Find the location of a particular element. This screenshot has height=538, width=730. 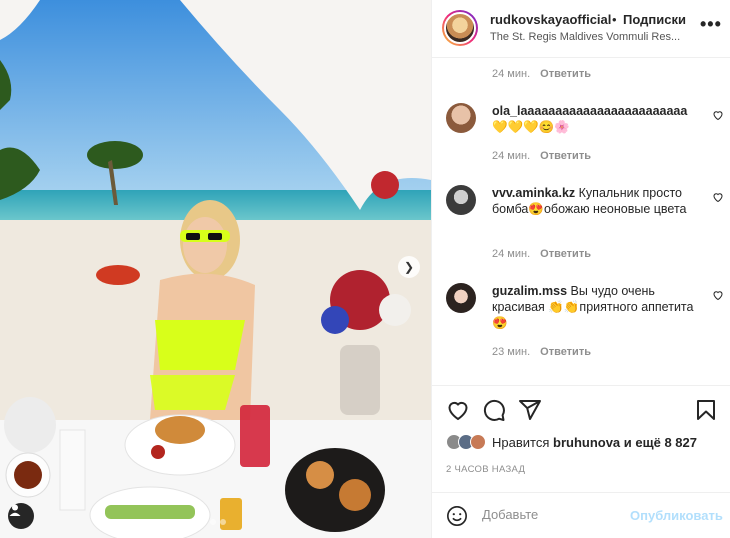

comment-text: 💛💛💛😊🌸 is located at coordinates (531, 127).